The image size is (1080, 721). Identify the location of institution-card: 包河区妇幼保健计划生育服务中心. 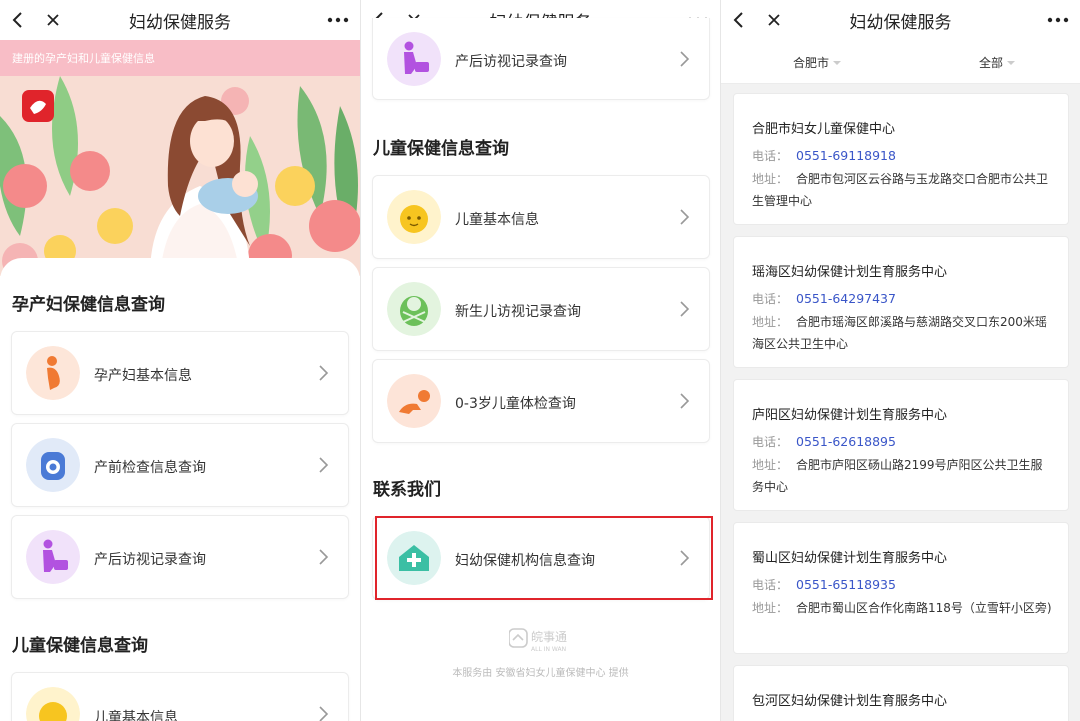
(901, 693).